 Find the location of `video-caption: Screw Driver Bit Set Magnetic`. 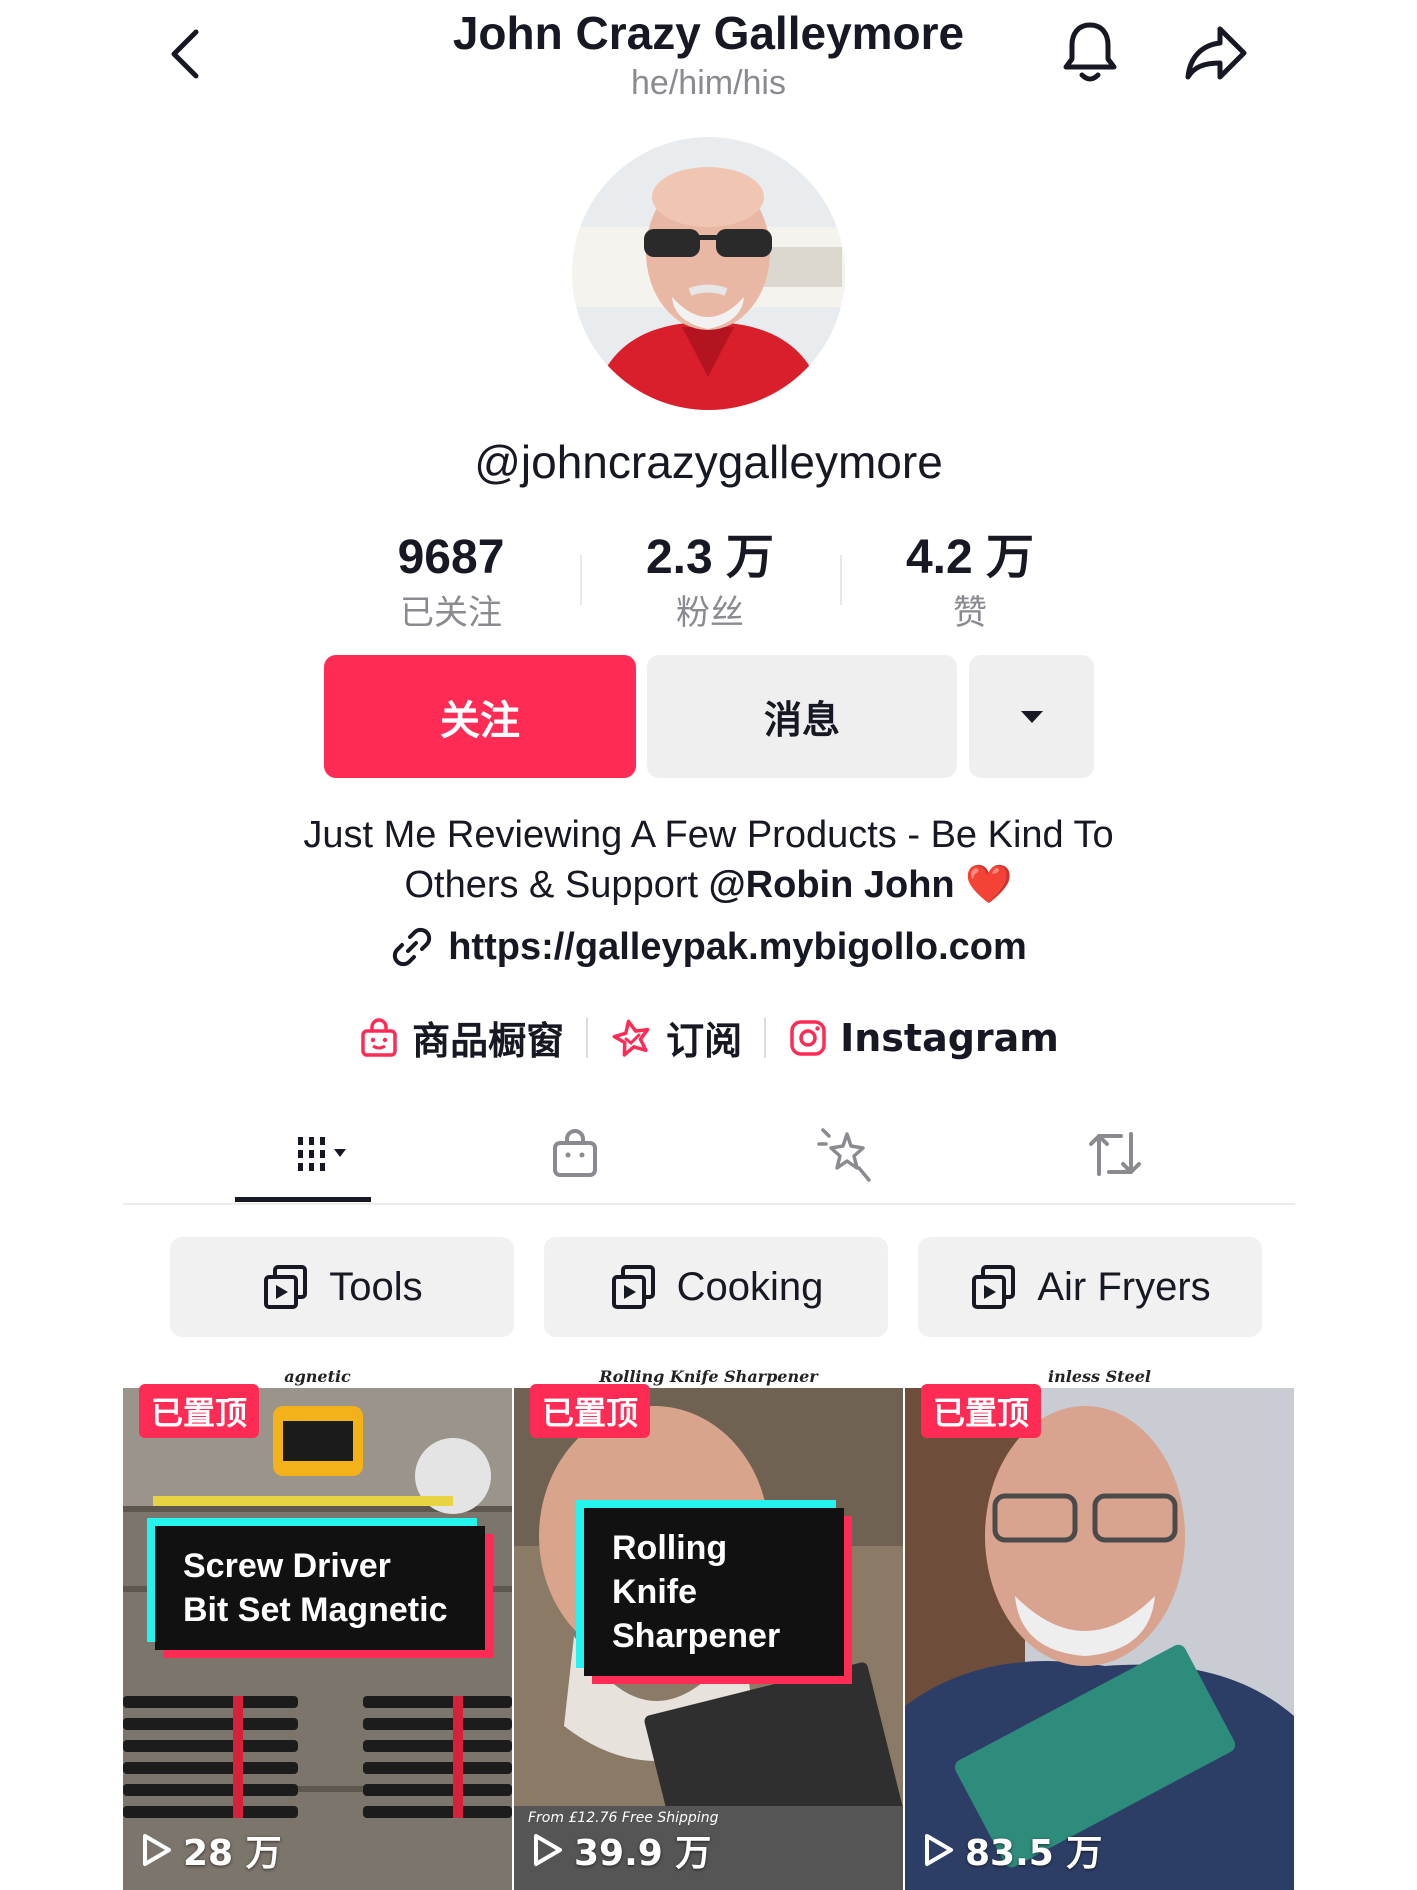

video-caption: Screw Driver Bit Set Magnetic is located at coordinates (320, 1588).